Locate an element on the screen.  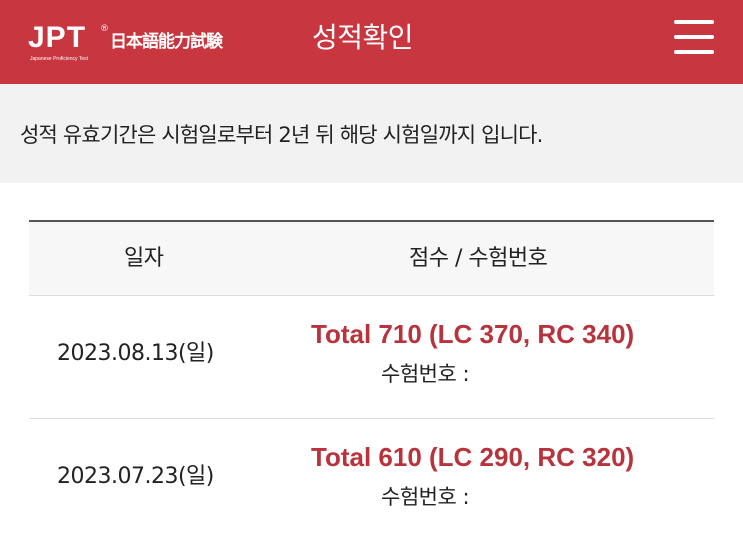
score-total: Total 710 (LC 370, RC 340) is located at coordinates (473, 334).